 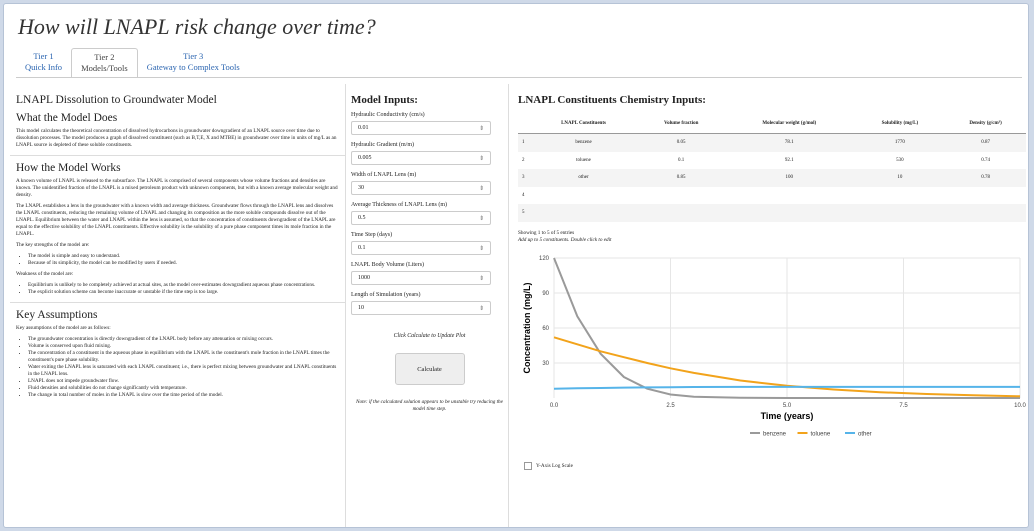 I want to click on log-scale-toggle: Y-Axis Log Scale, so click(x=776, y=465).